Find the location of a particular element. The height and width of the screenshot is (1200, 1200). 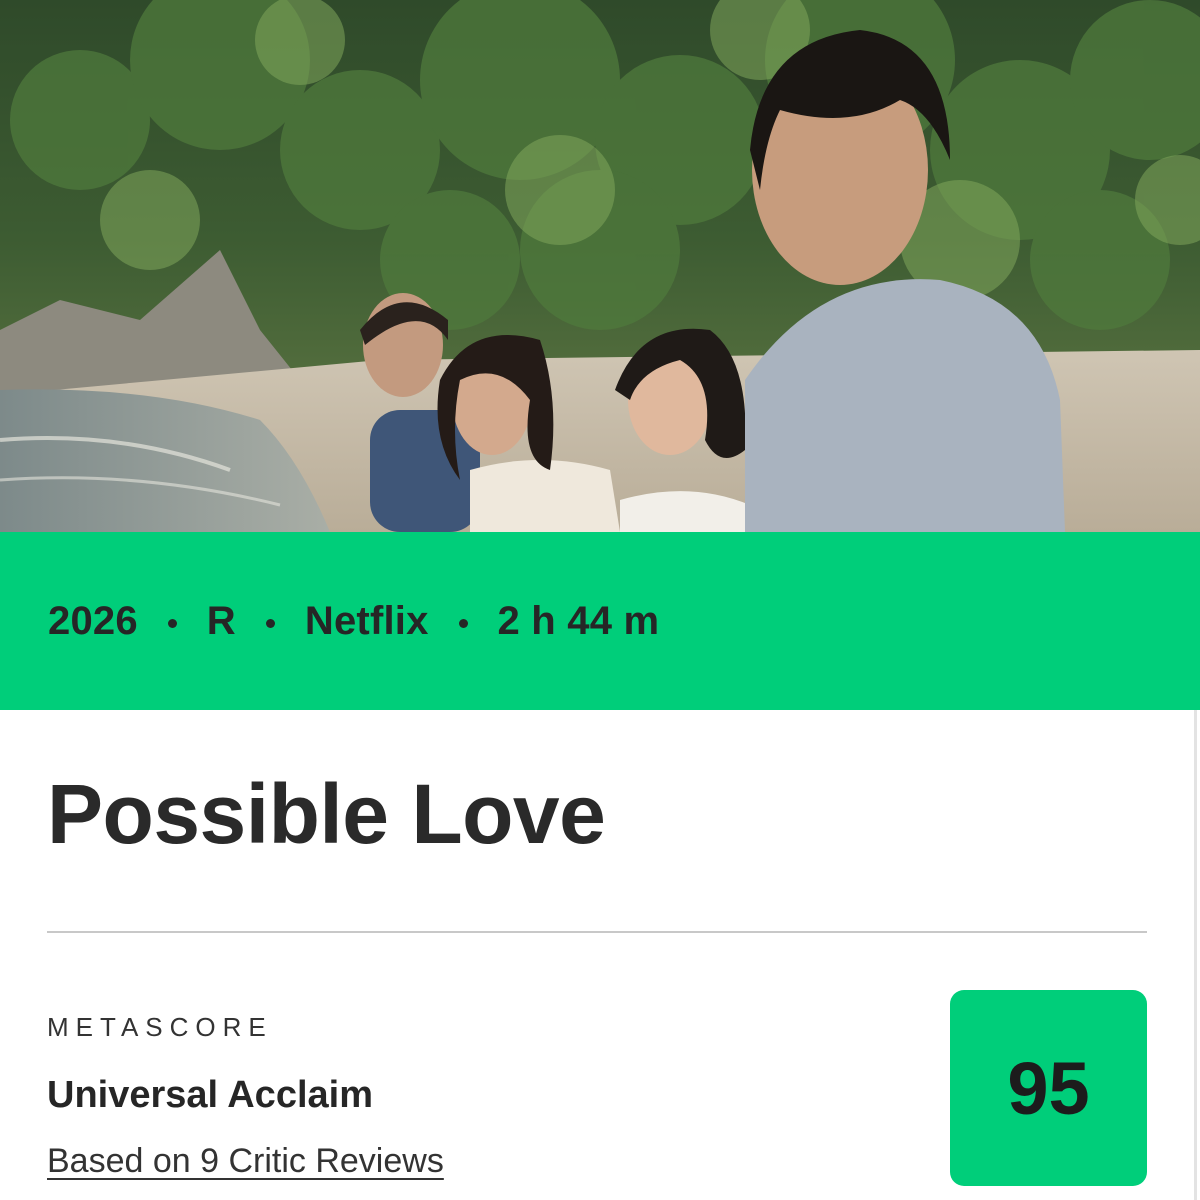

person-3-figure is located at coordinates (682, 430).